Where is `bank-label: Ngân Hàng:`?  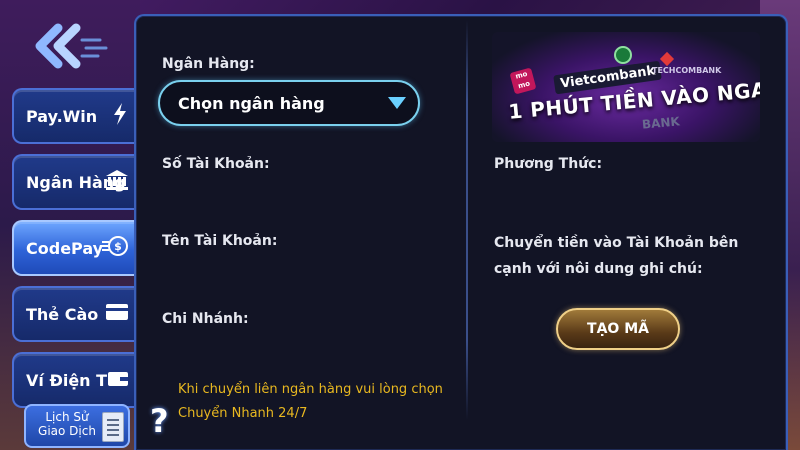
bank-label: Ngân Hàng: is located at coordinates (208, 64).